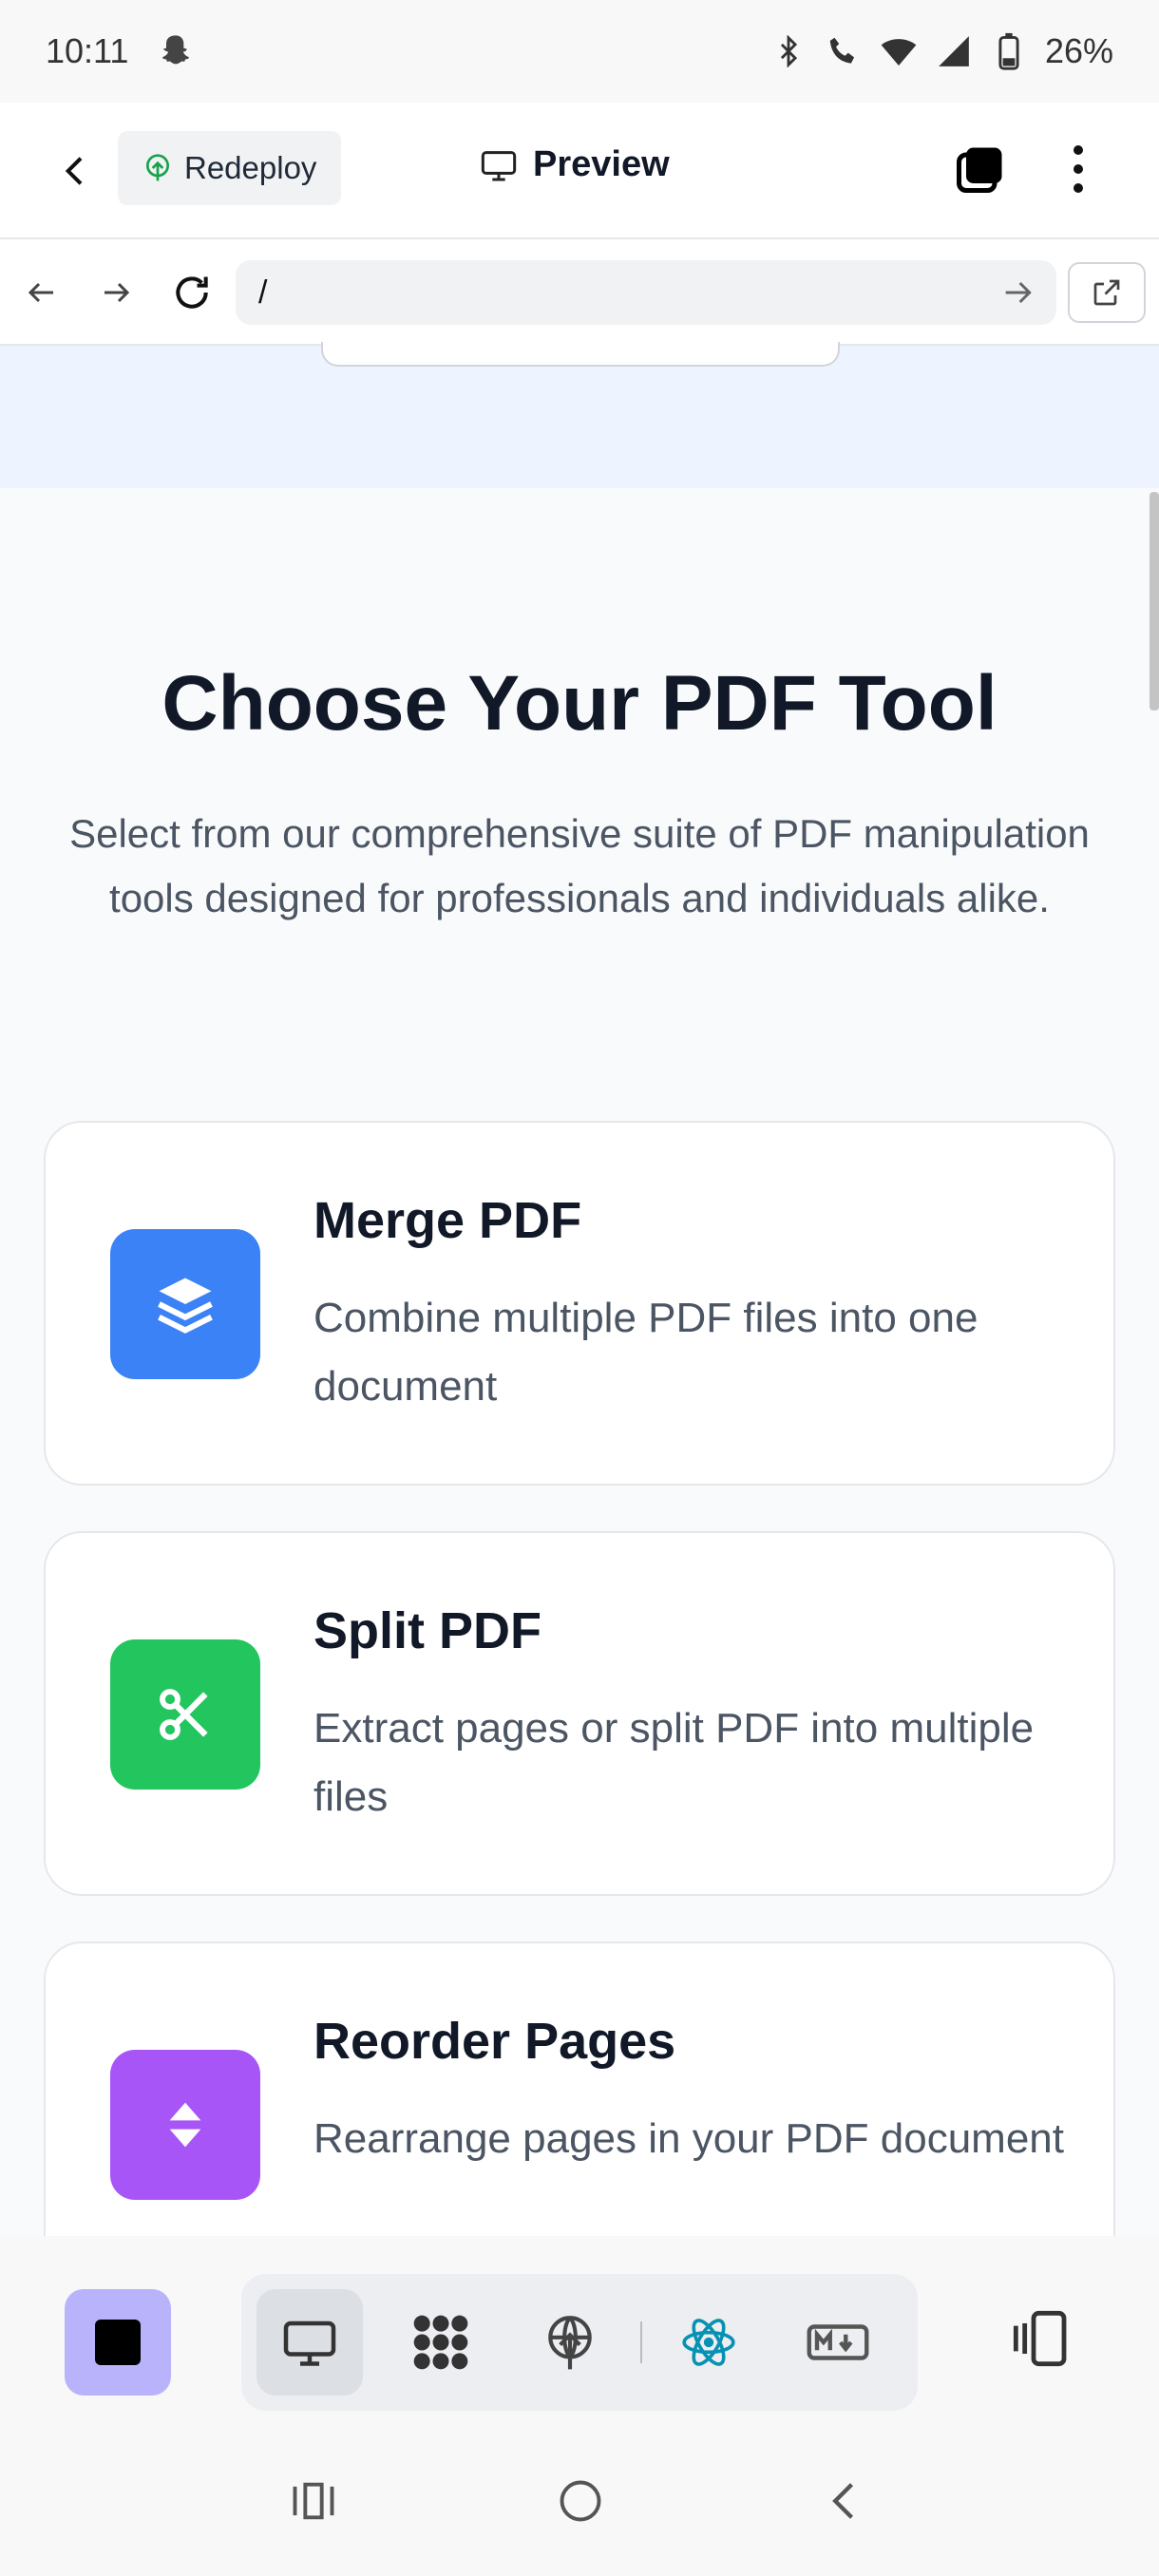 The height and width of the screenshot is (2576, 1159). I want to click on battery-percent: 26%, so click(1078, 50).